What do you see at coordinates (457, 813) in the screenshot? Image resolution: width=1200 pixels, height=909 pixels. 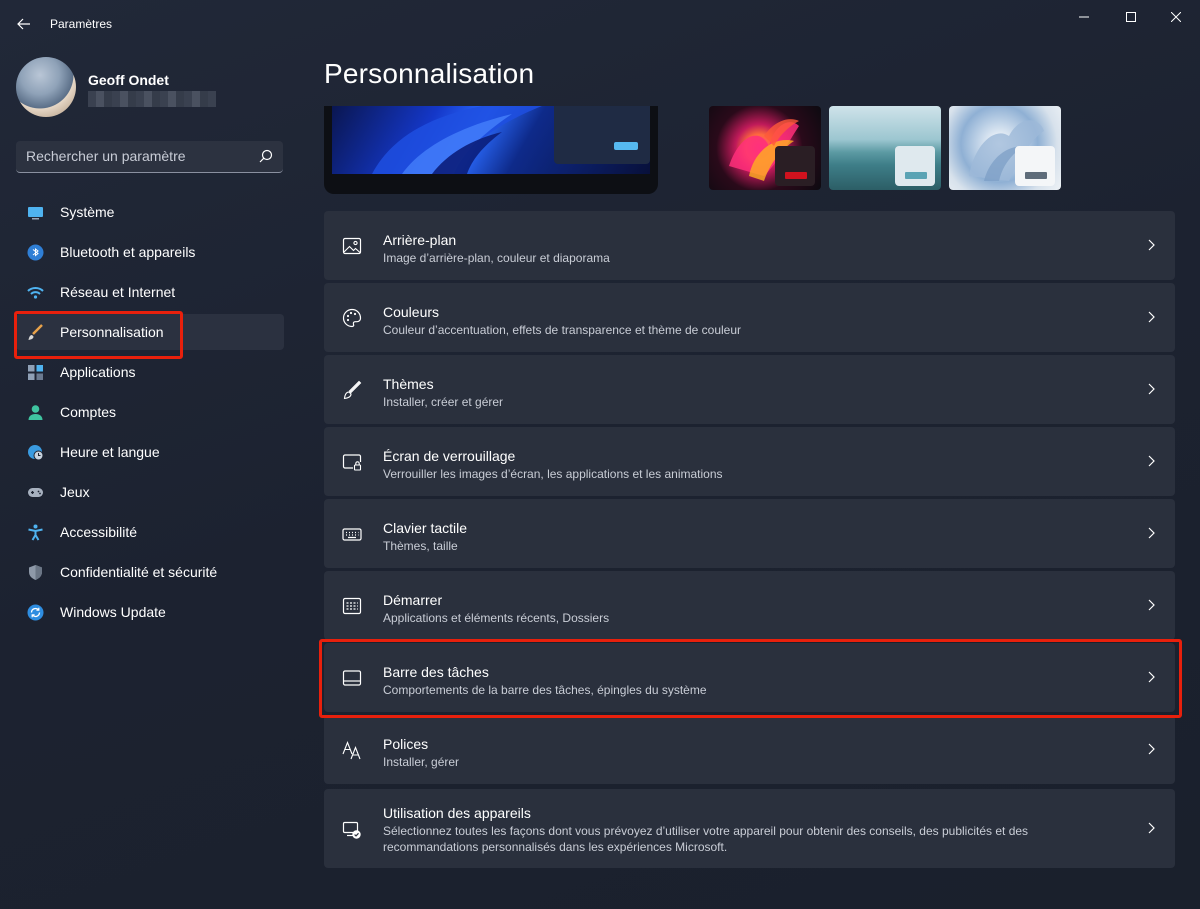 I see `card-title: Utilisation des appareils` at bounding box center [457, 813].